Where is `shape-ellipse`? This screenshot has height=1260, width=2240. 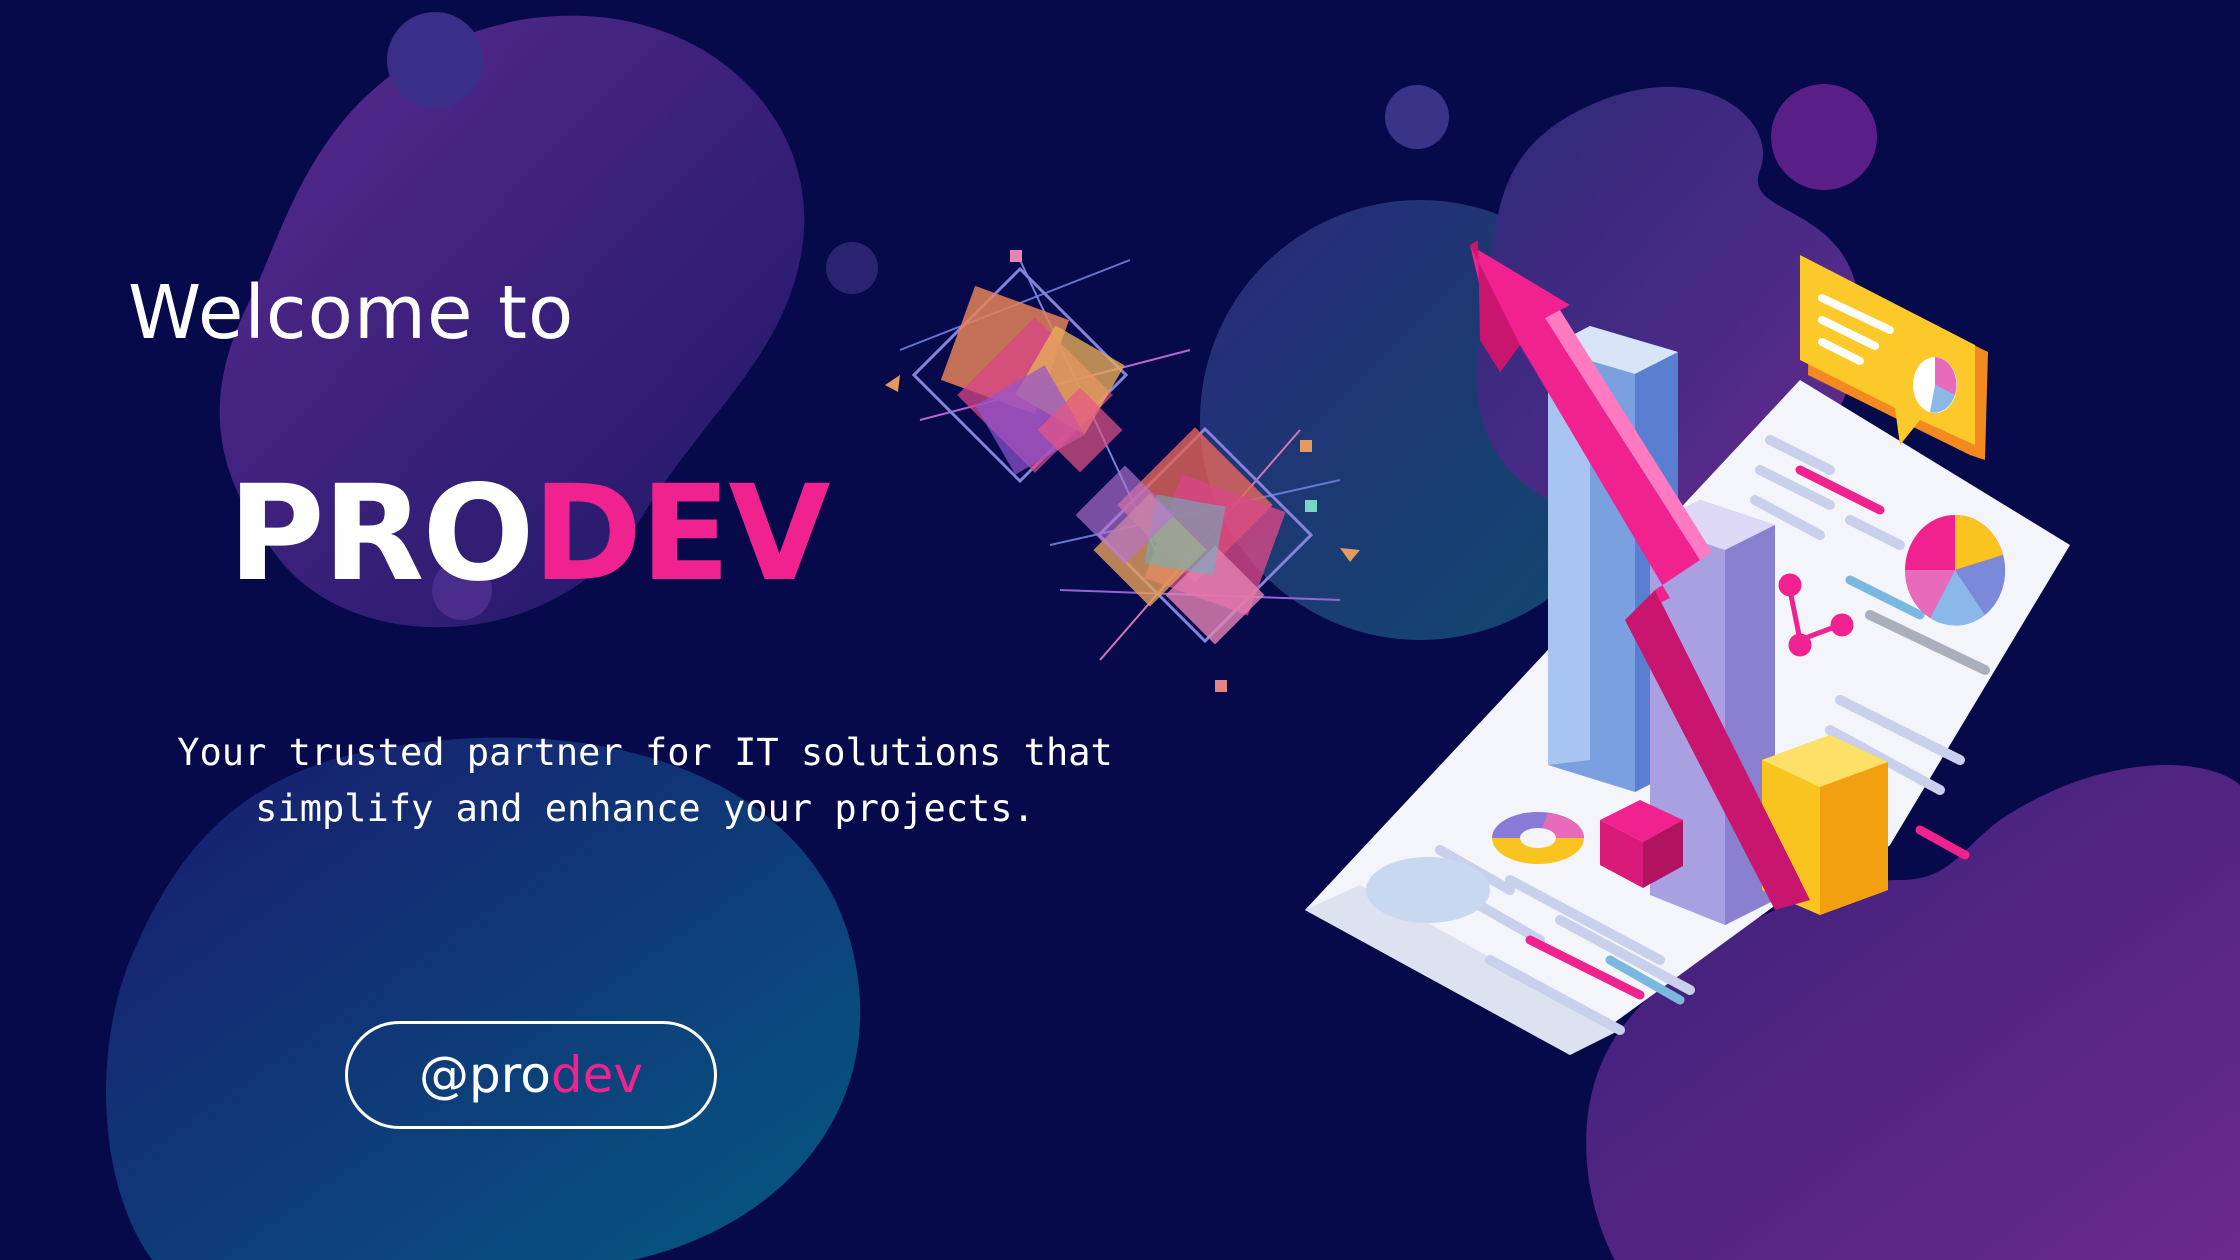 shape-ellipse is located at coordinates (1428, 890).